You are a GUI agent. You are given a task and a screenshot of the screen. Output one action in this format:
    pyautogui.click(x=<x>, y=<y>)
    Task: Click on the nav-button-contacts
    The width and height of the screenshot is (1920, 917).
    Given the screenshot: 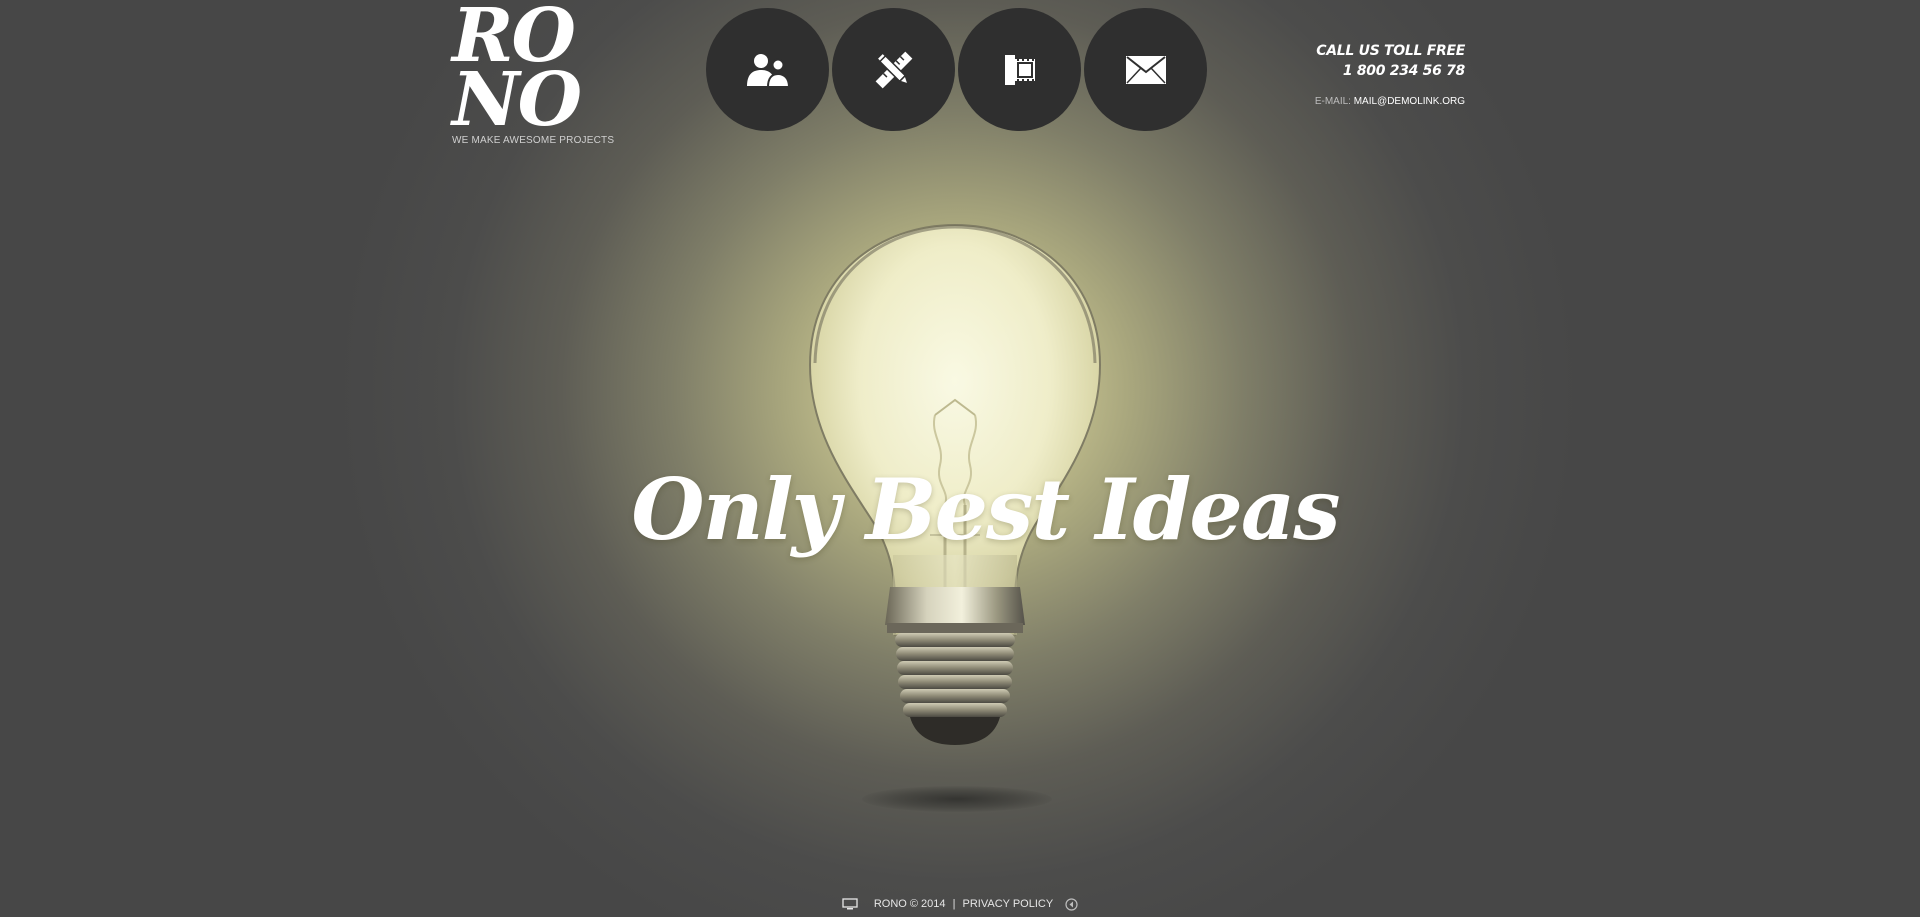 What is the action you would take?
    pyautogui.click(x=1145, y=69)
    